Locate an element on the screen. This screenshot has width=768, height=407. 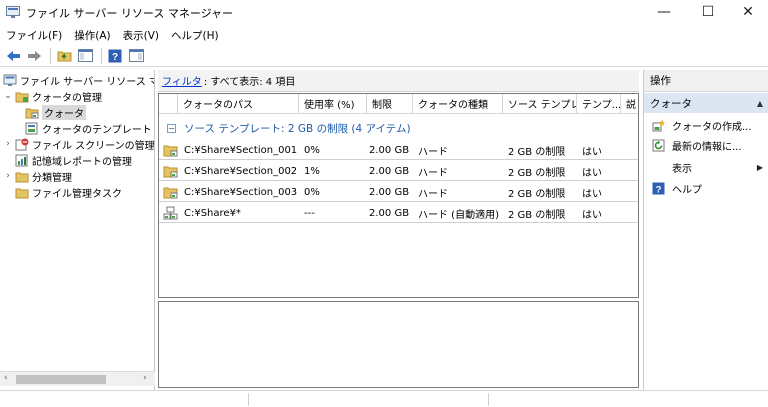
menu-action: 操作(A) is located at coordinates (92, 35).